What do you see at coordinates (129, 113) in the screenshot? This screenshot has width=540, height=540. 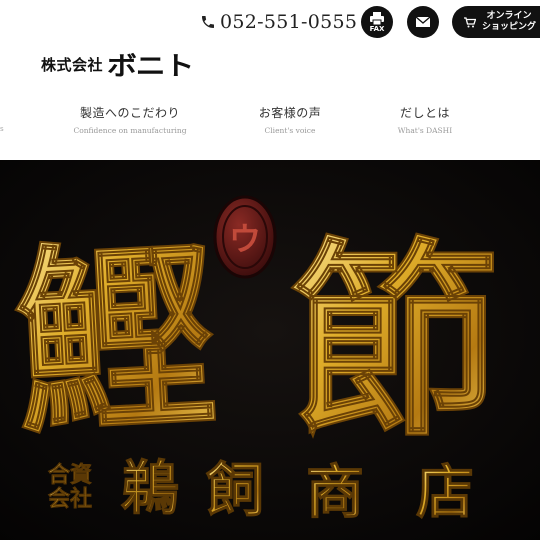 I see `nav-item-label: 製造へのこだわり` at bounding box center [129, 113].